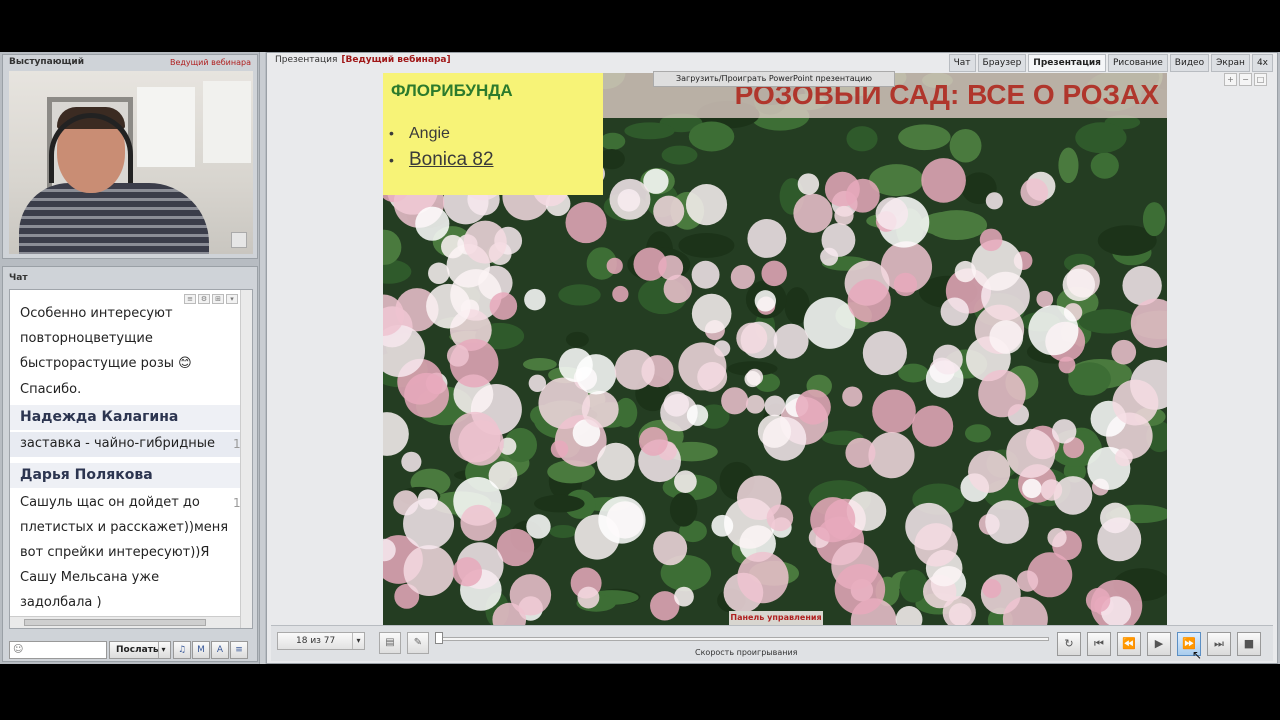 The width and height of the screenshot is (1280, 720). I want to click on presentation-role-label: [Ведущий вебинара], so click(396, 60).